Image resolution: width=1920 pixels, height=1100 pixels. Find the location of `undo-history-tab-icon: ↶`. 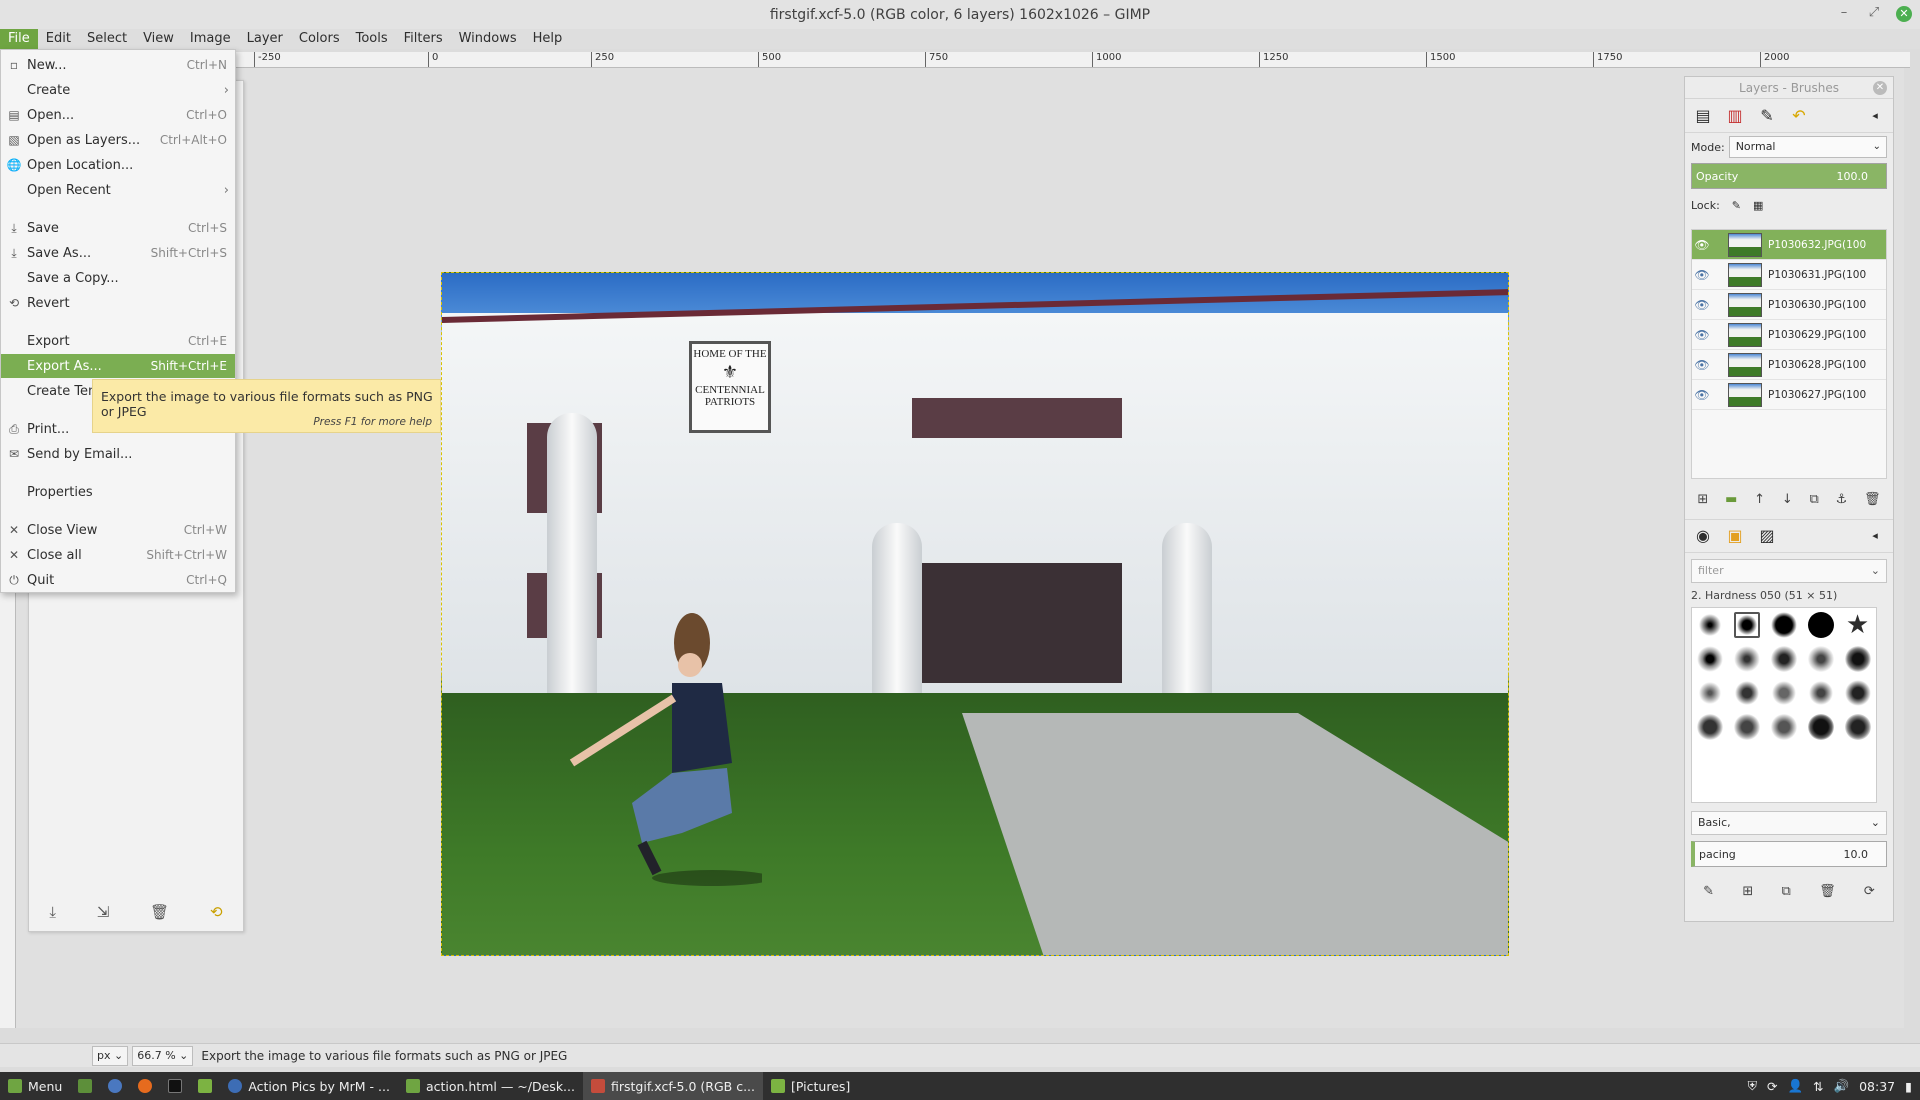

undo-history-tab-icon: ↶ is located at coordinates (1799, 116).